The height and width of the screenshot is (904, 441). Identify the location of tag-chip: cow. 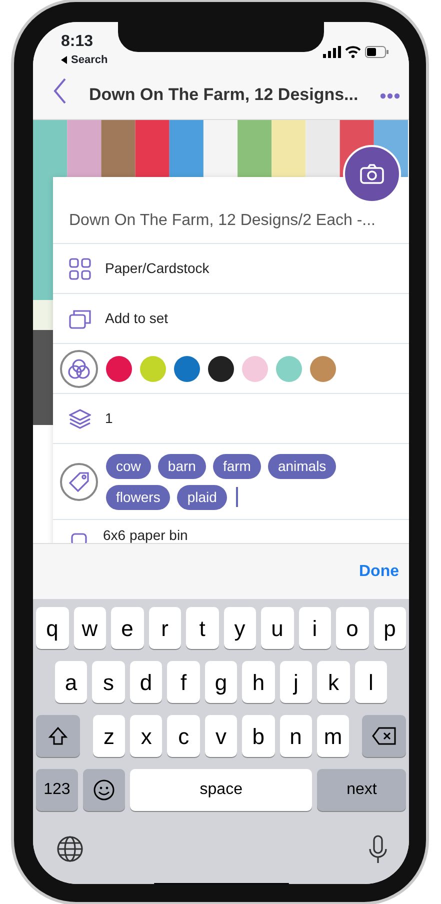
(128, 466).